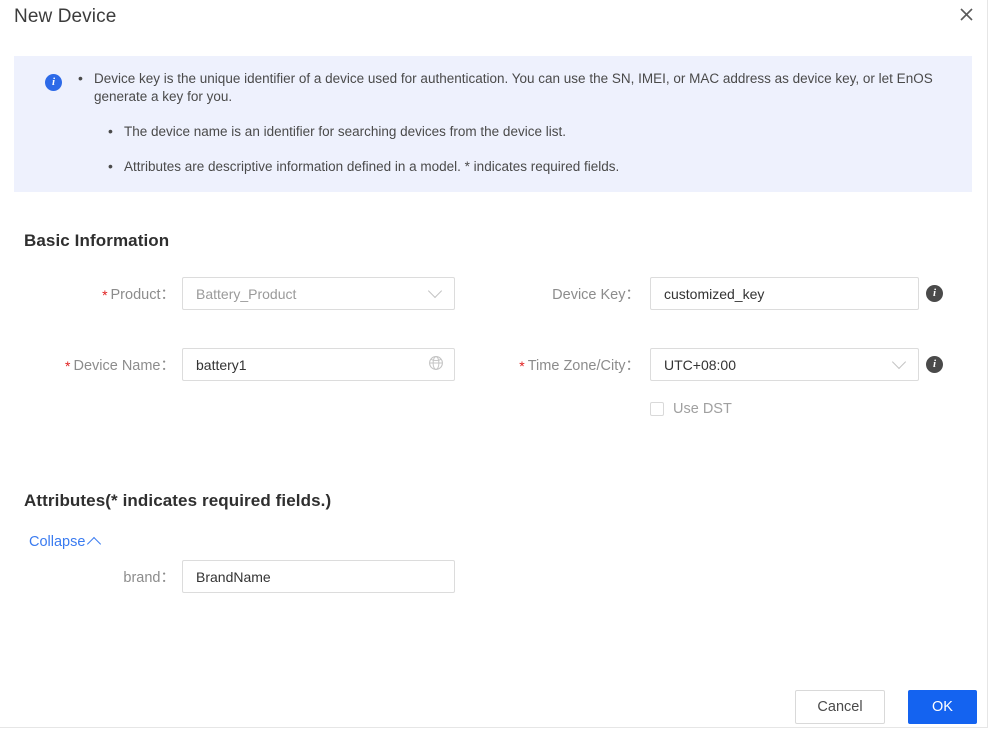  Describe the element at coordinates (57, 542) in the screenshot. I see `collapse-label: Collapse` at that location.